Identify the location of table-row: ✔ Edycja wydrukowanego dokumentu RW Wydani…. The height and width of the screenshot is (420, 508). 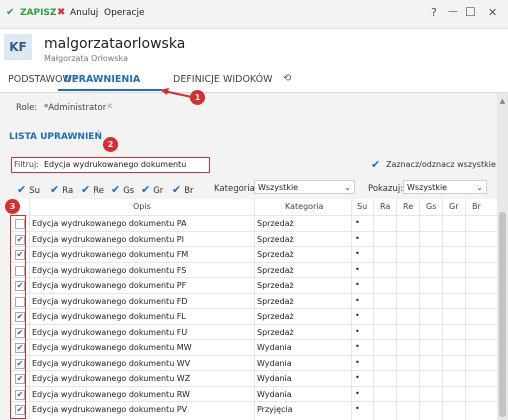
(254, 393).